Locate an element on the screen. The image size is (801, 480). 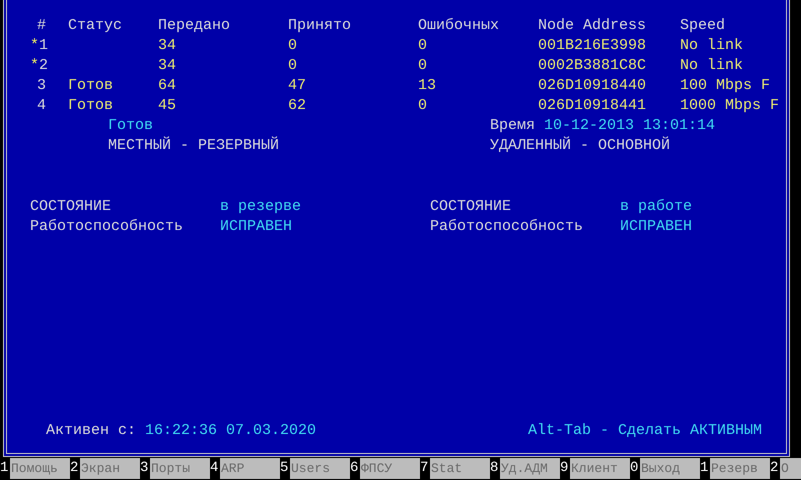
function-key-button: О is located at coordinates (790, 468).